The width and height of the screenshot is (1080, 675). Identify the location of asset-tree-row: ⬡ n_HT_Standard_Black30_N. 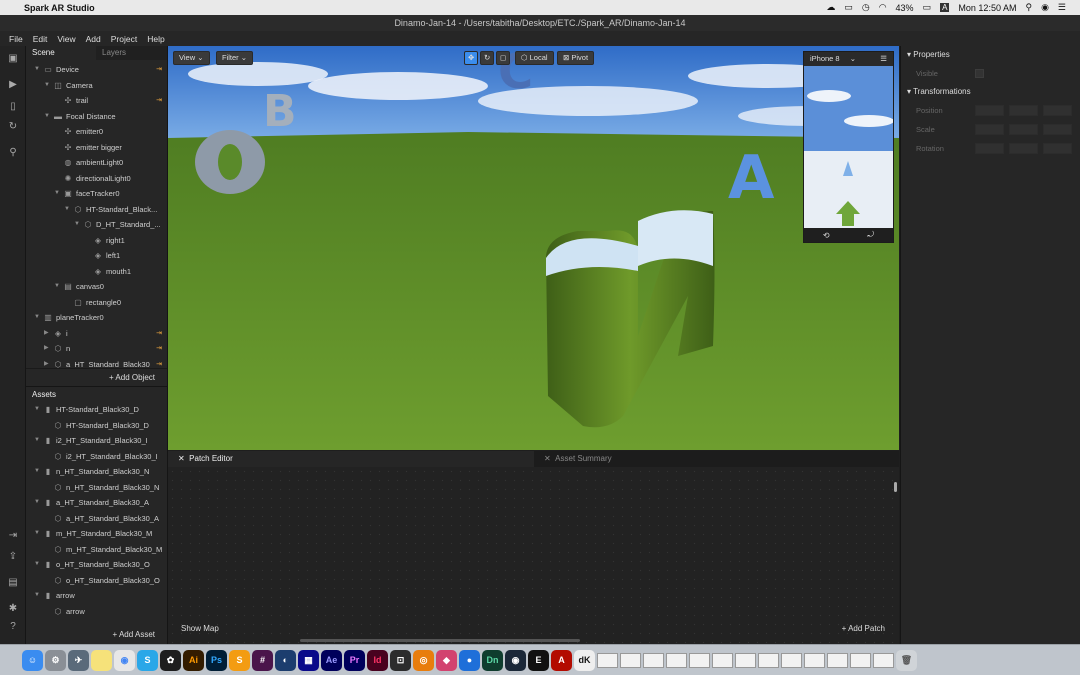
(96, 488).